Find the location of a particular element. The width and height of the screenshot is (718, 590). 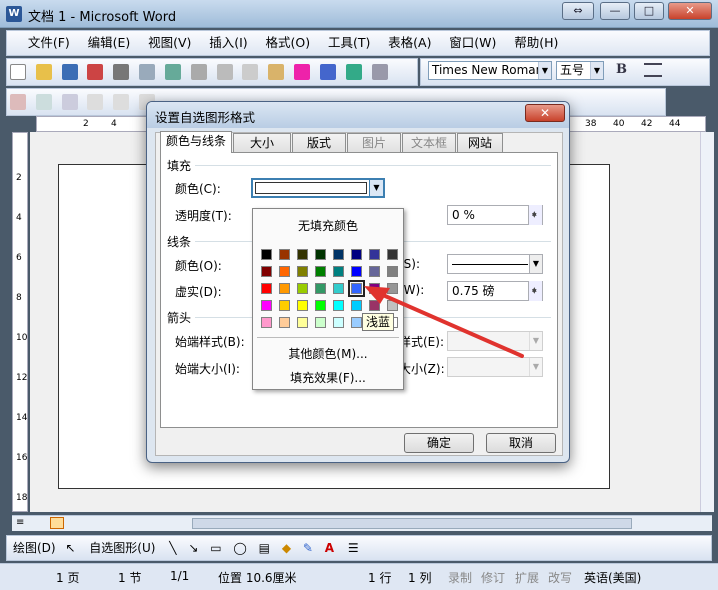

tab-web: 网站 is located at coordinates (480, 143).